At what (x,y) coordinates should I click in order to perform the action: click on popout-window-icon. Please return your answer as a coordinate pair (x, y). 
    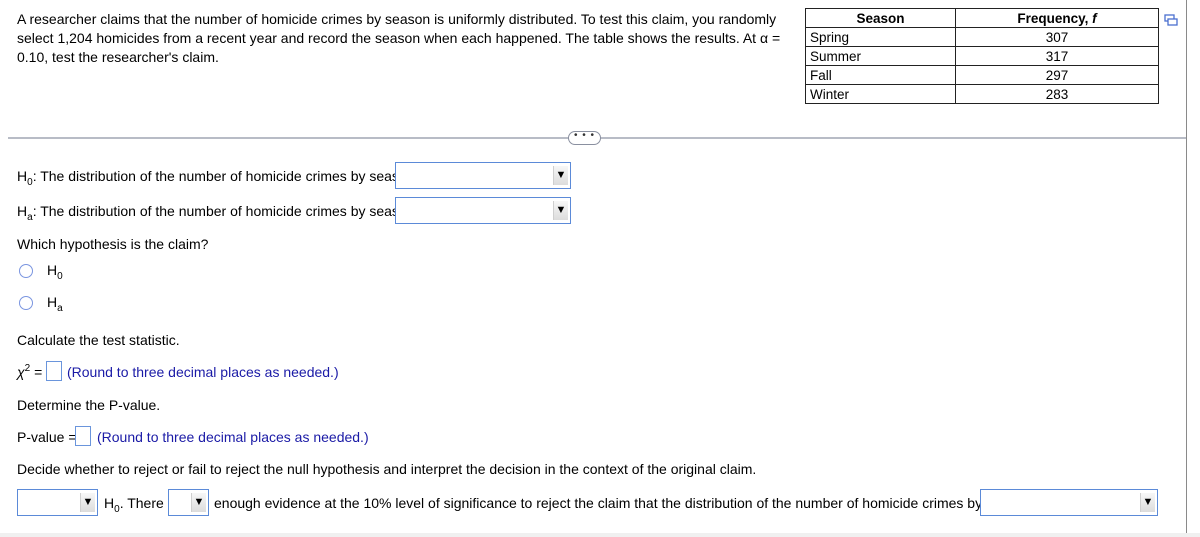
    Looking at the image, I should click on (1171, 19).